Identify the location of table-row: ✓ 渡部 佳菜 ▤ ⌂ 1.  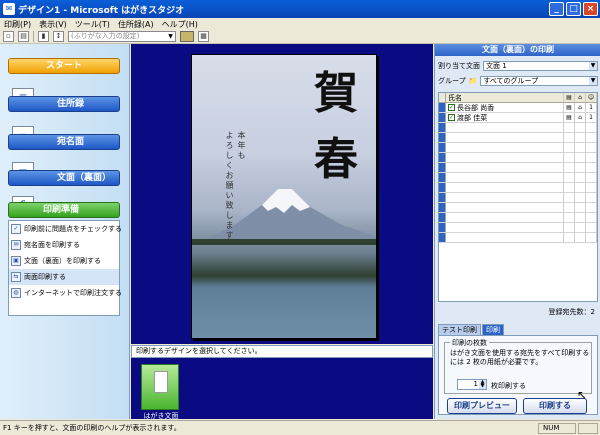
(518, 118).